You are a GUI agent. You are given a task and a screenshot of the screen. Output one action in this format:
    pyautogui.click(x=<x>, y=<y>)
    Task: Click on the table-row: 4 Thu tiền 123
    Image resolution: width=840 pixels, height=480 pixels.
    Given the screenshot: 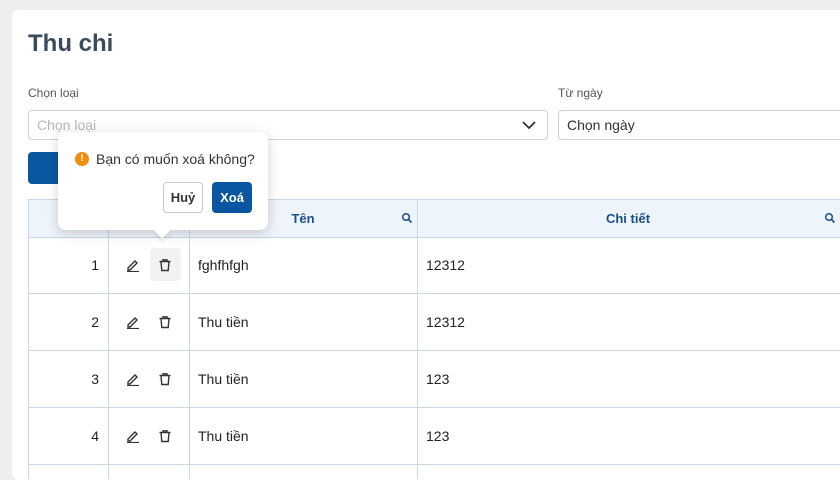 What is the action you would take?
    pyautogui.click(x=434, y=436)
    